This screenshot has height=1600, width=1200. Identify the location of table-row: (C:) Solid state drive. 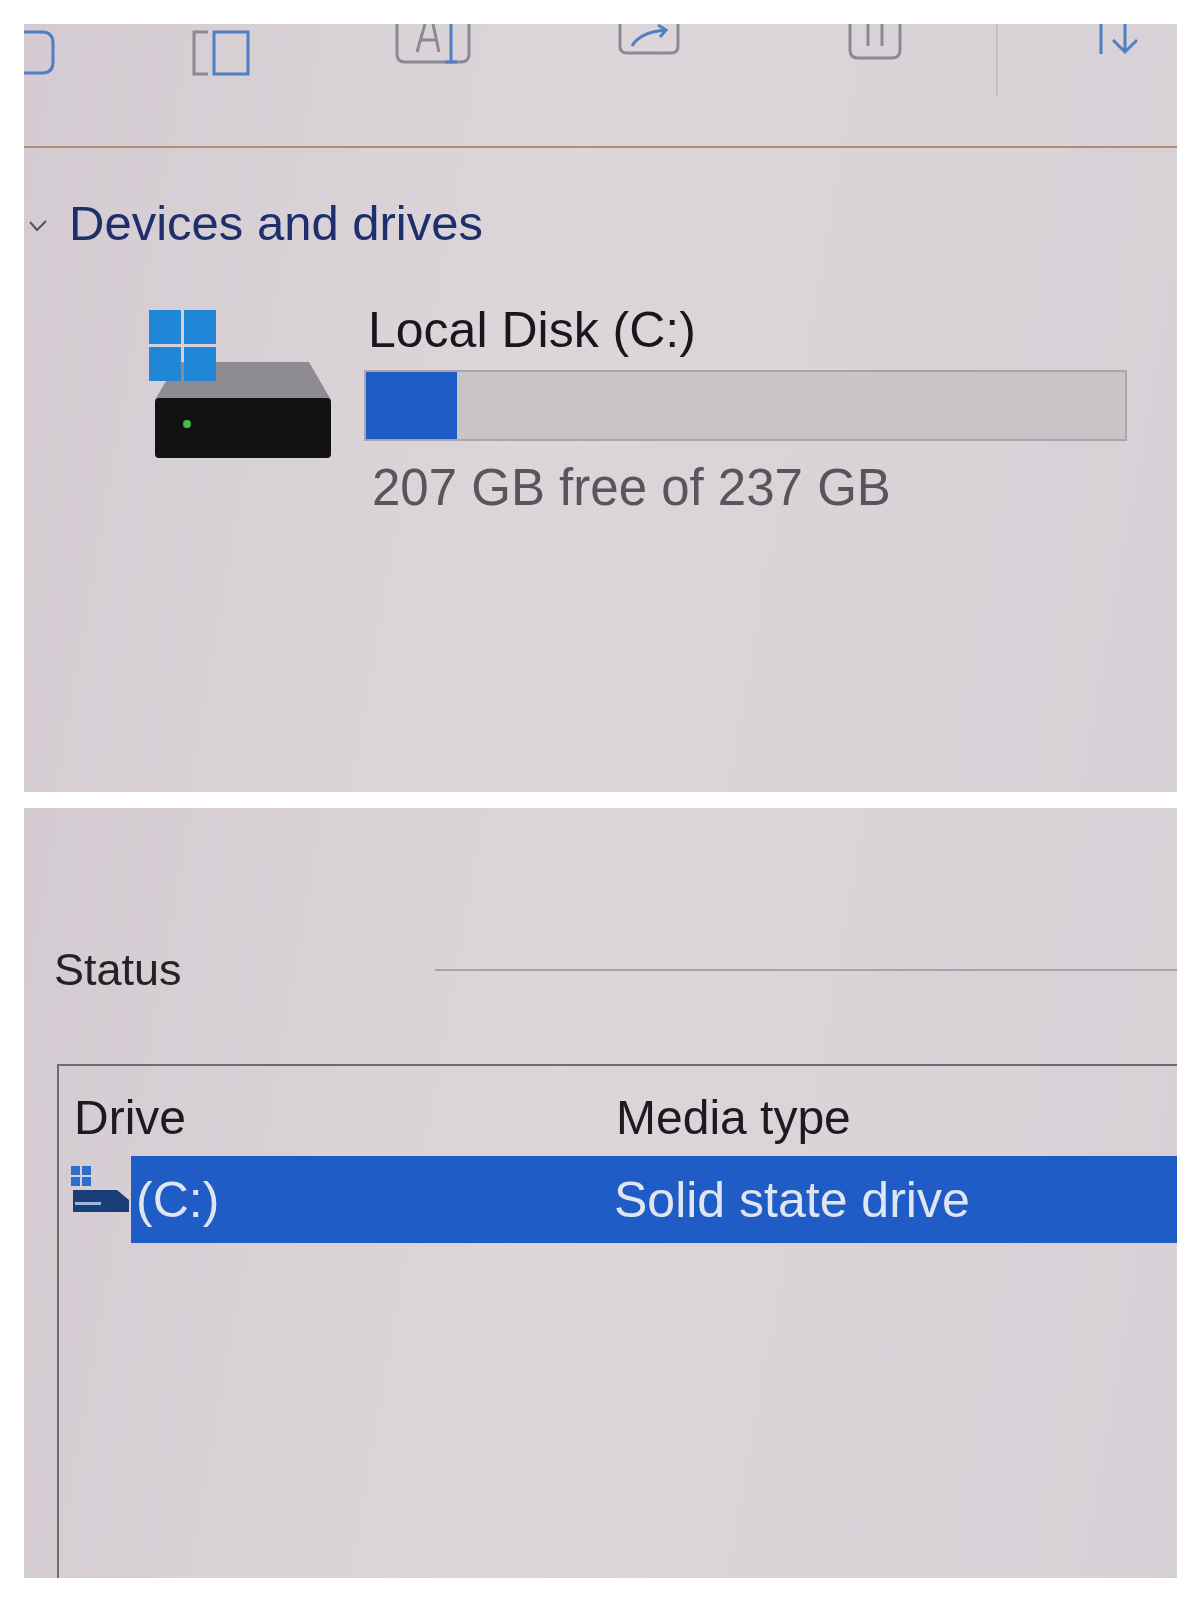
(654, 1199).